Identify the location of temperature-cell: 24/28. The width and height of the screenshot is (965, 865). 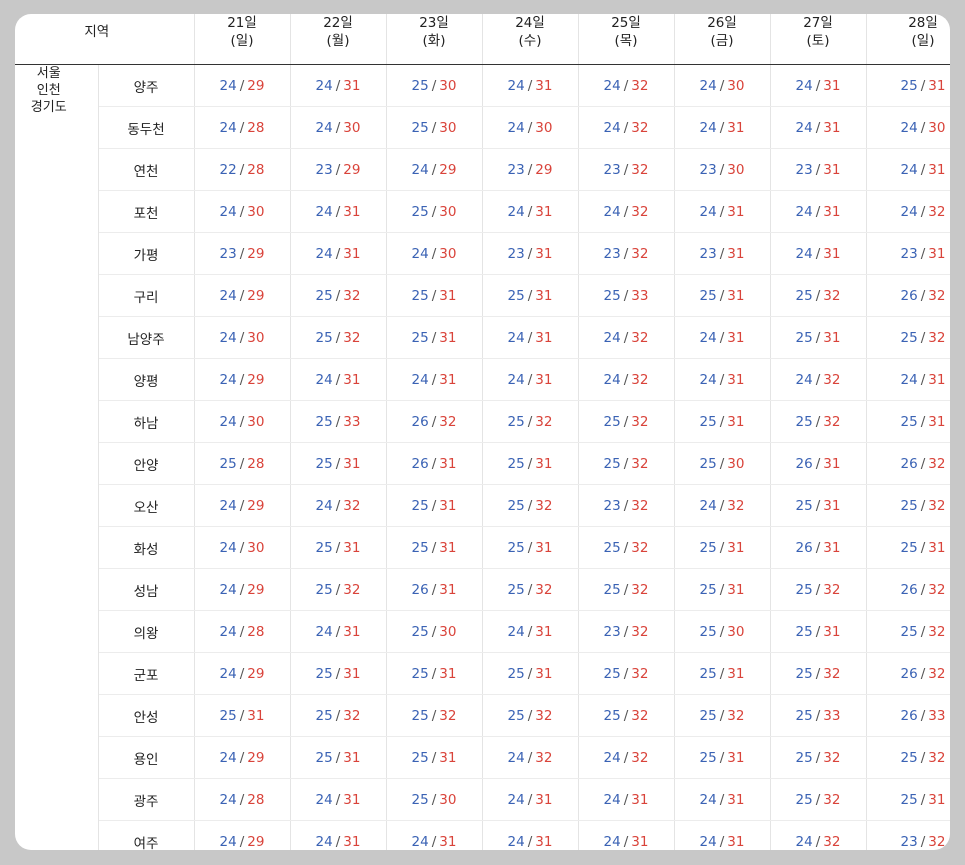
(242, 799).